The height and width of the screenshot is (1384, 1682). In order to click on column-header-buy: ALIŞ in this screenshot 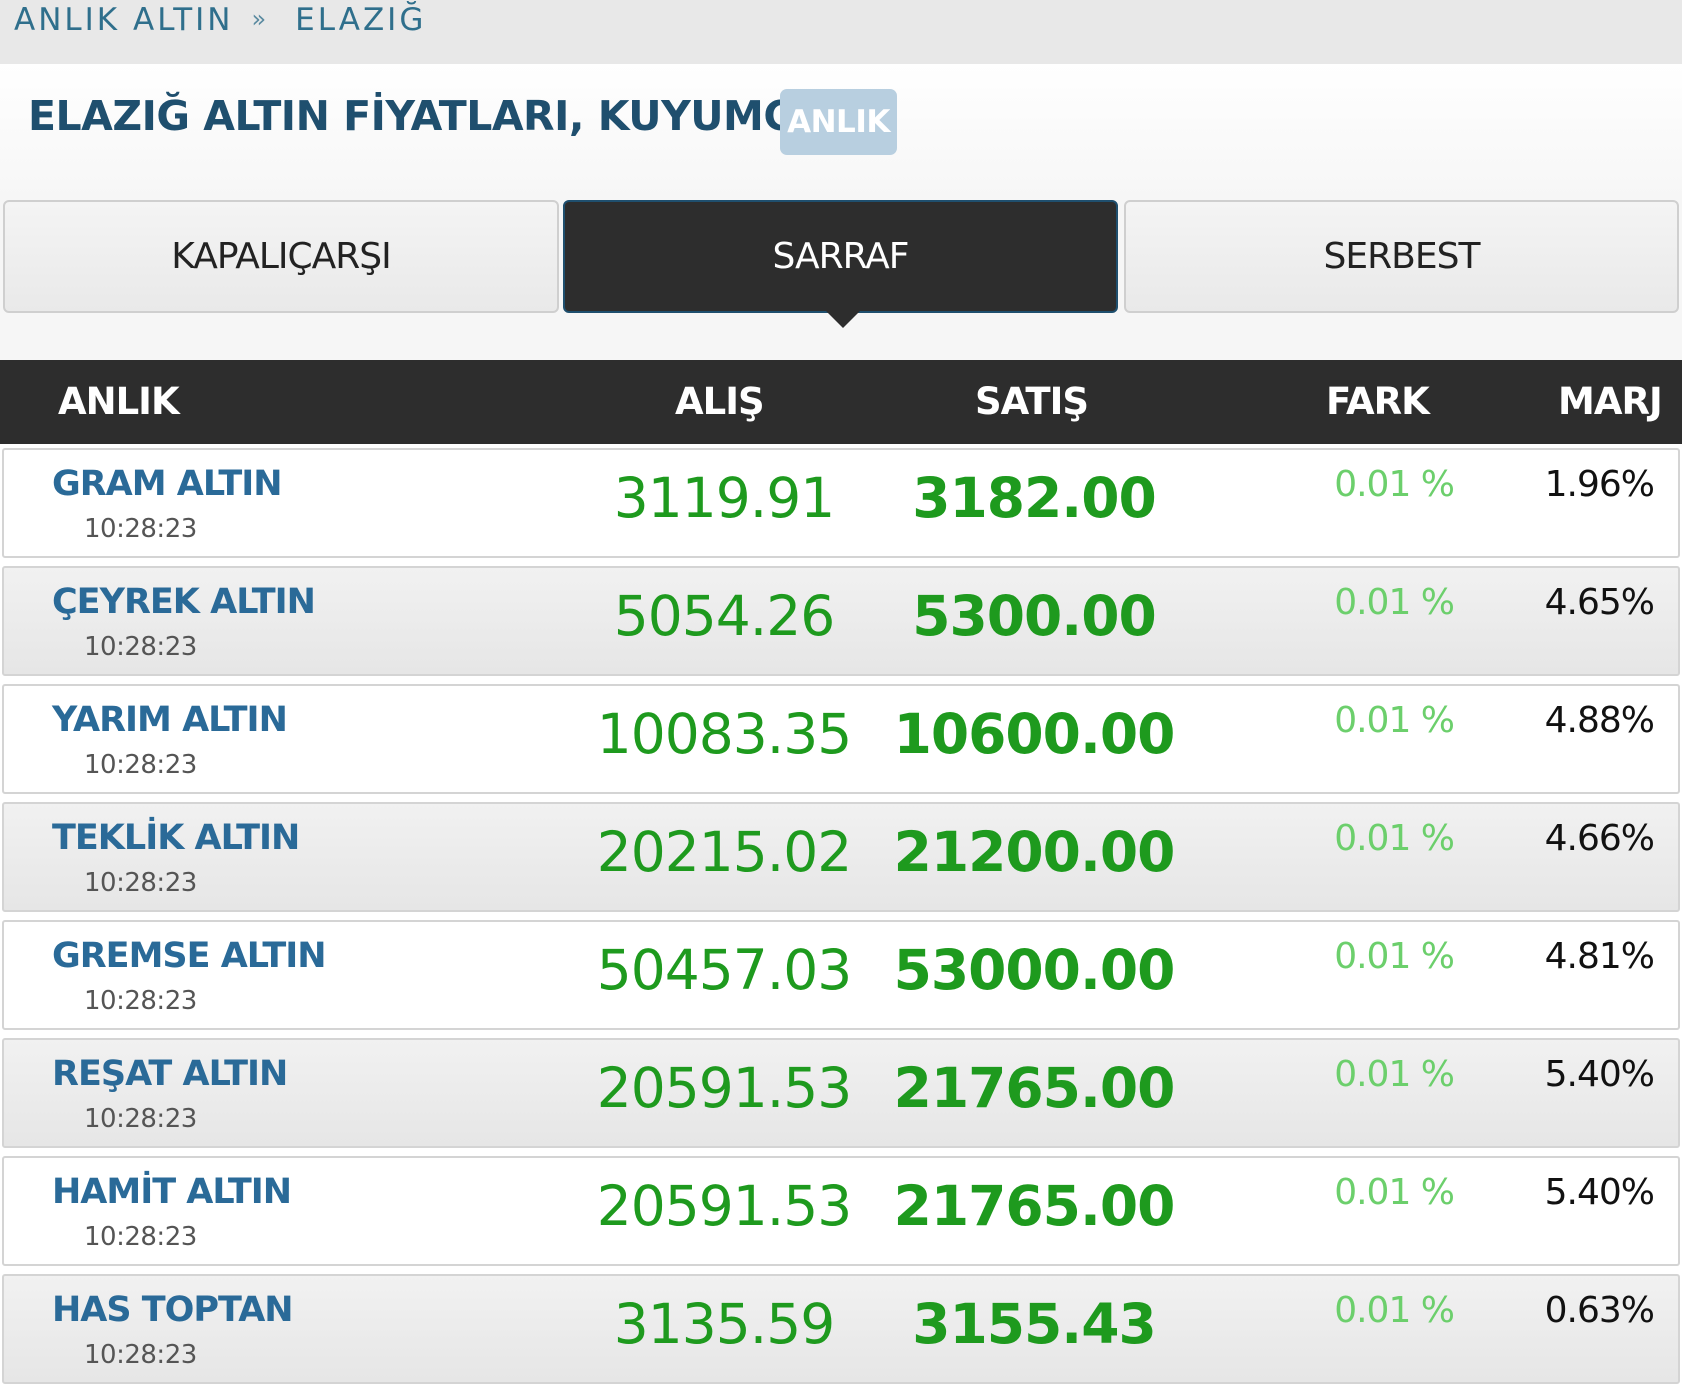, I will do `click(720, 401)`.